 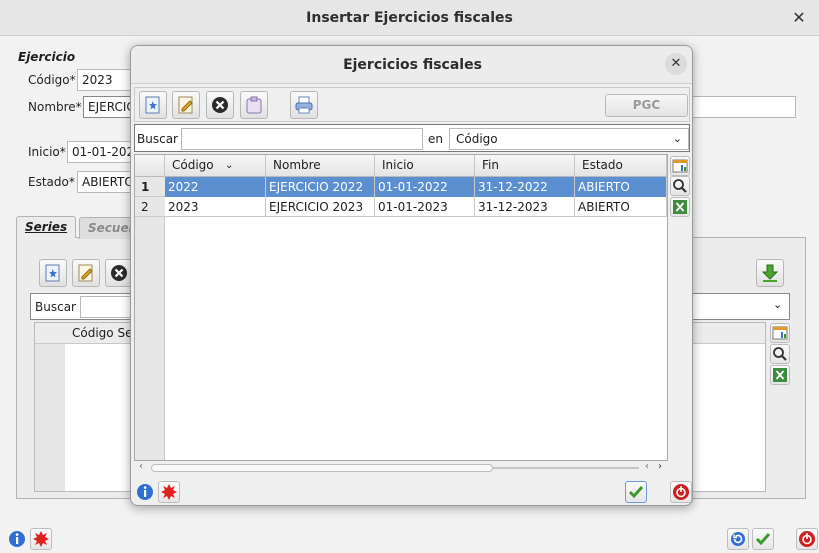 I want to click on main-bug-button, so click(x=41, y=539).